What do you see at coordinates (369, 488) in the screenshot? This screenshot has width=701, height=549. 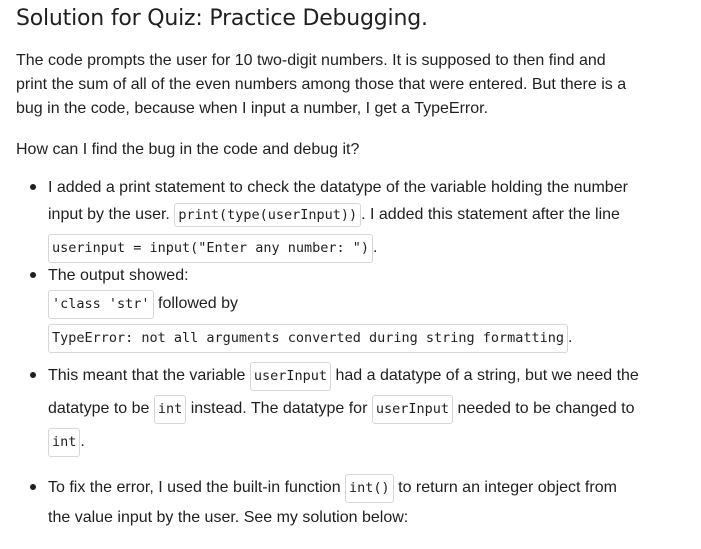 I see `code-int-func: int()` at bounding box center [369, 488].